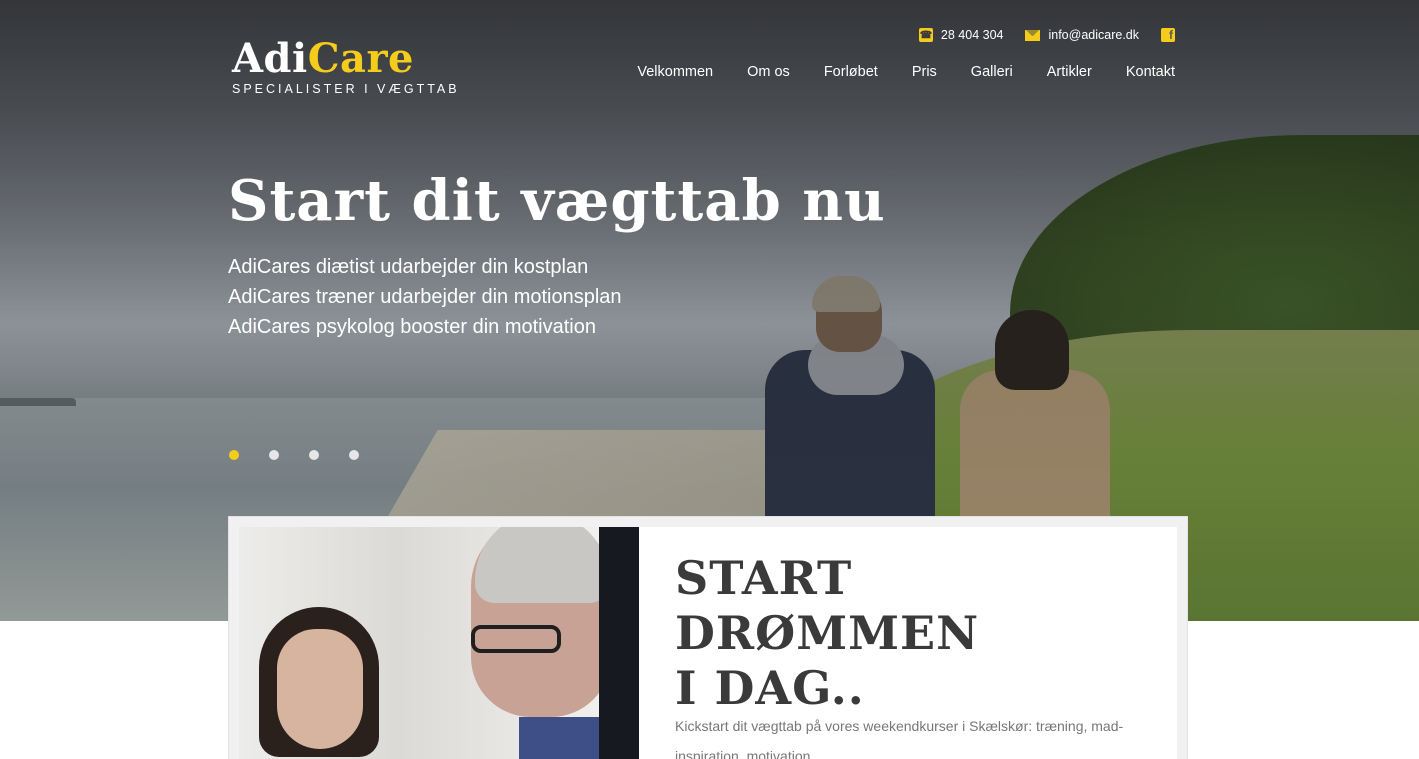  What do you see at coordinates (1046, 35) in the screenshot?
I see `contact-bar: ☎ 28 404 304 info@adicare.dk f` at bounding box center [1046, 35].